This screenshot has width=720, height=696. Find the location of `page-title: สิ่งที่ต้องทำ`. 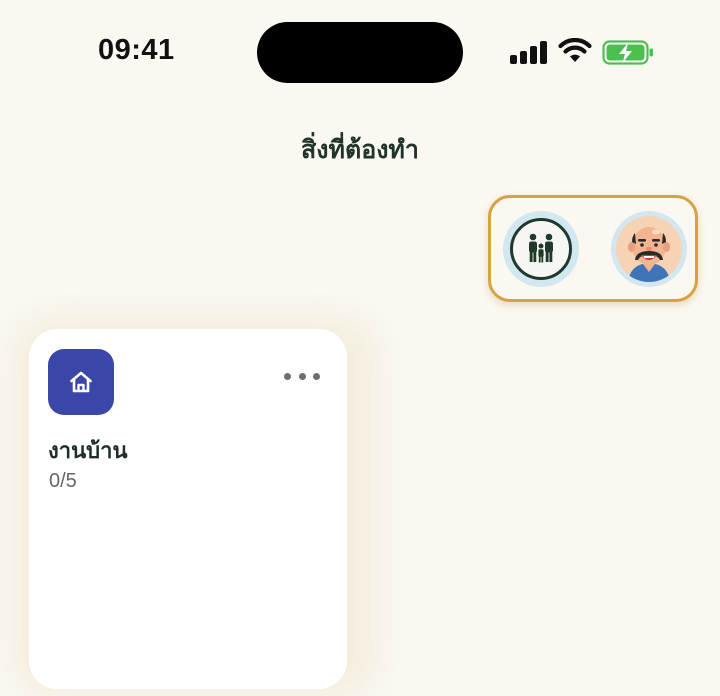

page-title: สิ่งที่ต้องทำ is located at coordinates (360, 149).